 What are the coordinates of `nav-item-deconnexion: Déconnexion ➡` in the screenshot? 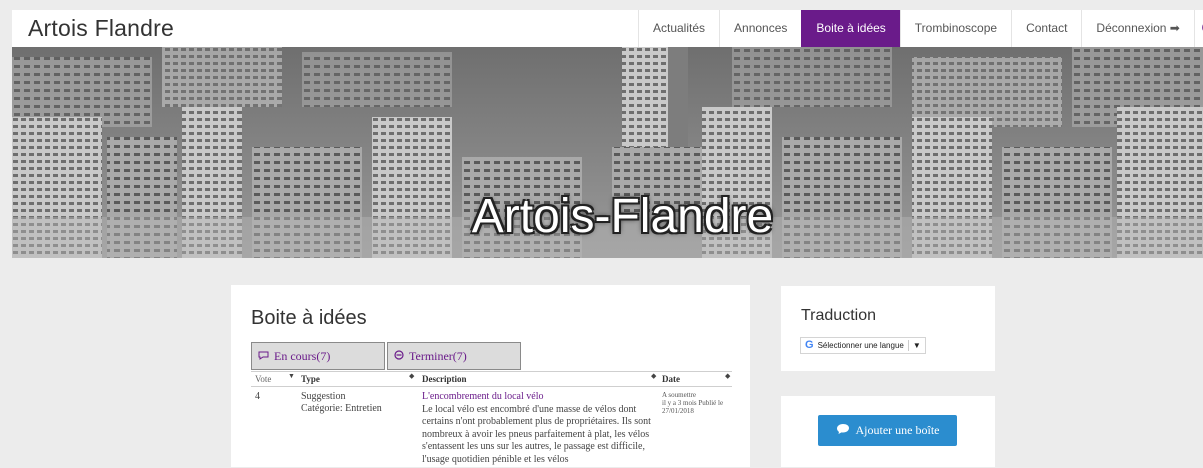 It's located at (1137, 28).